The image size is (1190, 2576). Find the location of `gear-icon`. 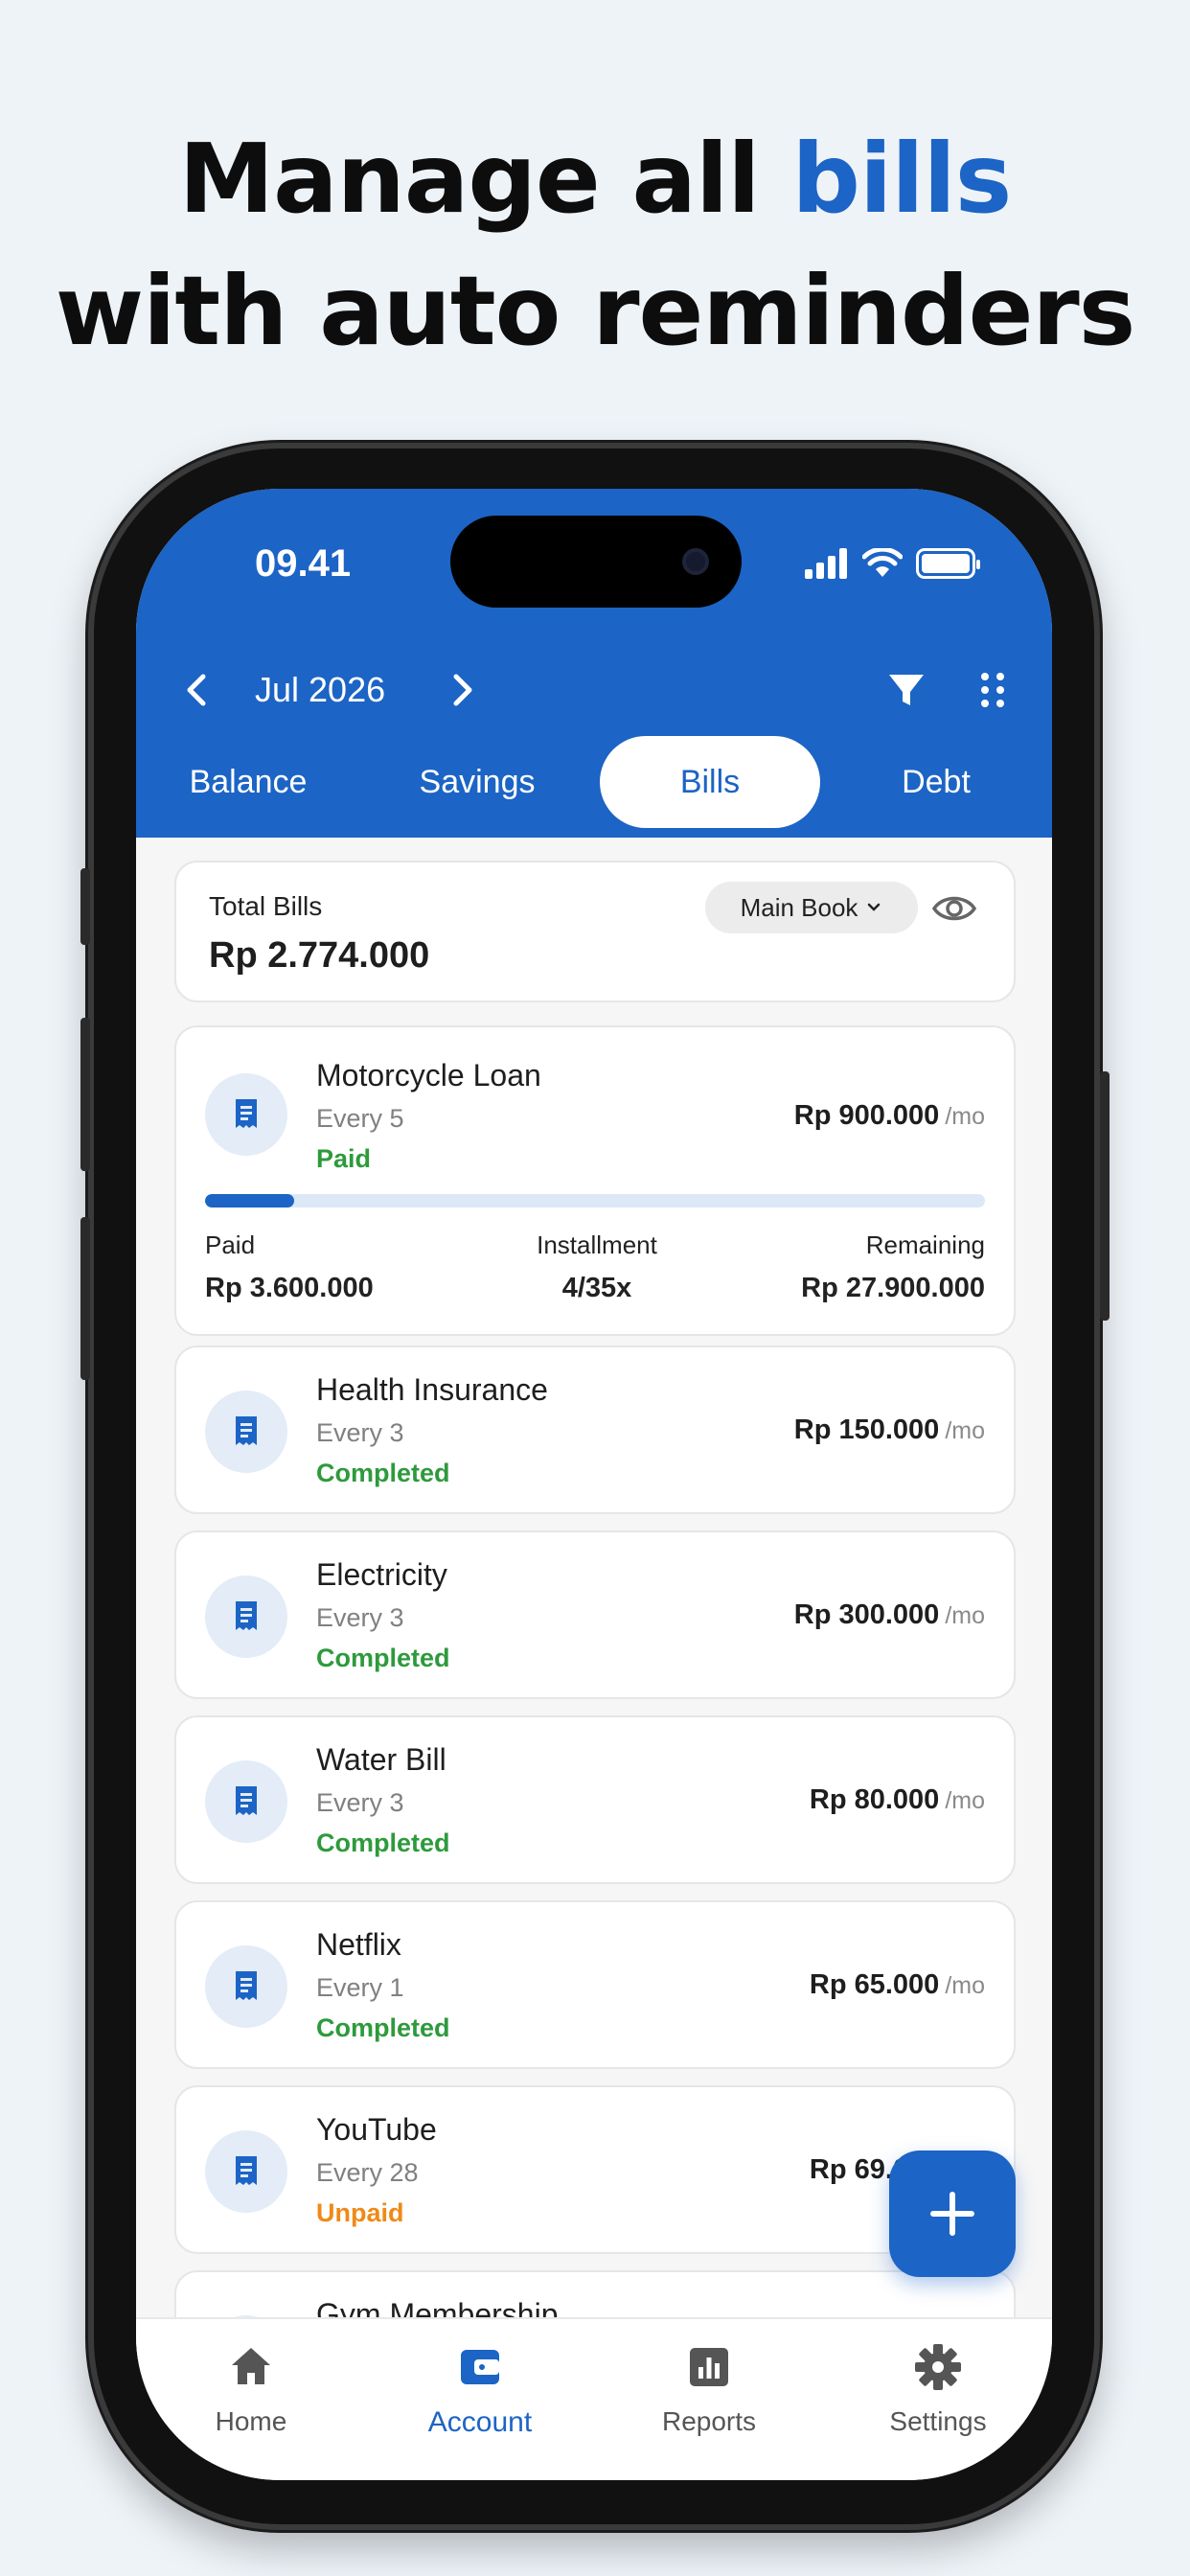

gear-icon is located at coordinates (938, 2367).